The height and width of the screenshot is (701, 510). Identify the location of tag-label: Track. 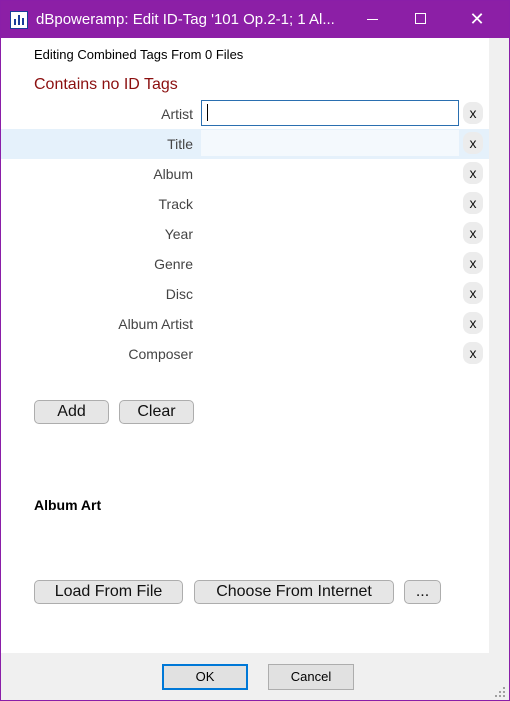
(175, 204).